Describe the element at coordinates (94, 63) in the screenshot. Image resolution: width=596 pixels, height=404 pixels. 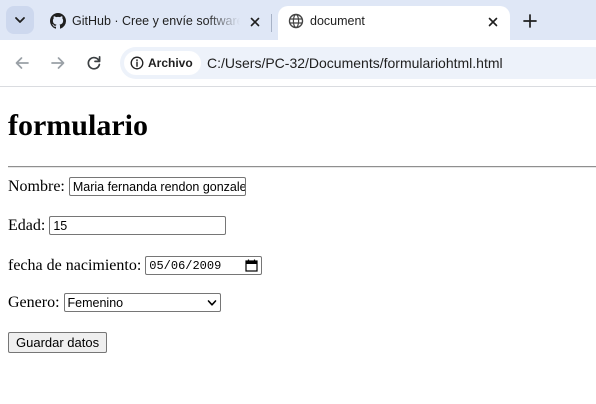
I see `reload-icon` at that location.